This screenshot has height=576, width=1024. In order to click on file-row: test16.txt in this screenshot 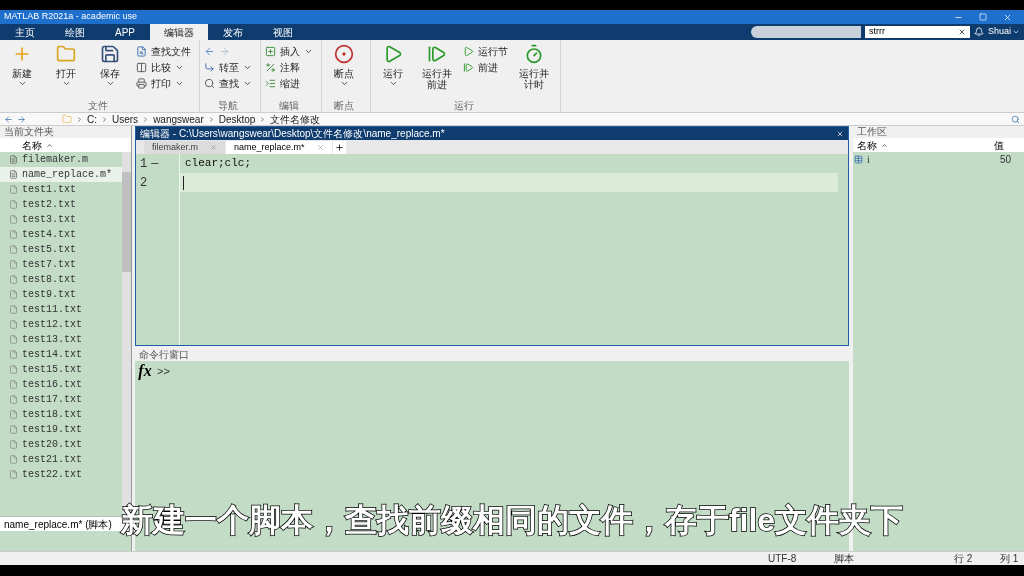, I will do `click(61, 384)`.